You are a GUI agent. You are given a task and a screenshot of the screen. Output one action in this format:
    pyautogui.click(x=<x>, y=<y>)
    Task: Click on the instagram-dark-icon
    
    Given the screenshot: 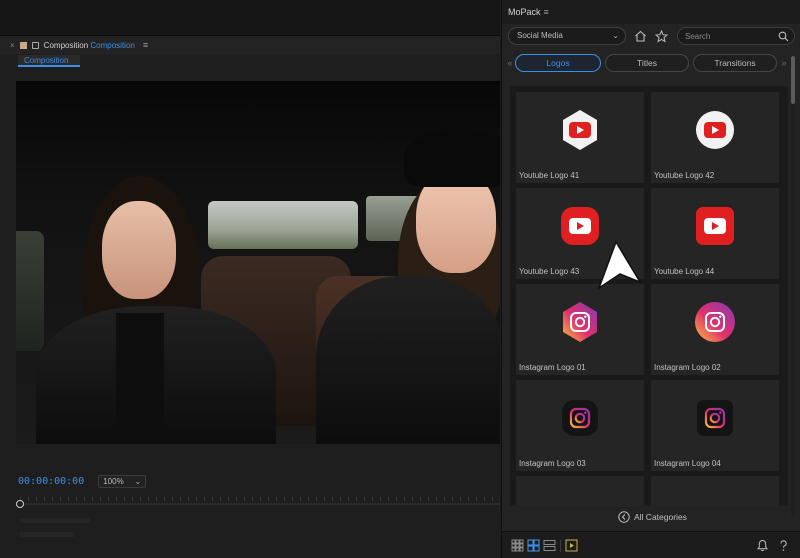 What is the action you would take?
    pyautogui.click(x=580, y=418)
    